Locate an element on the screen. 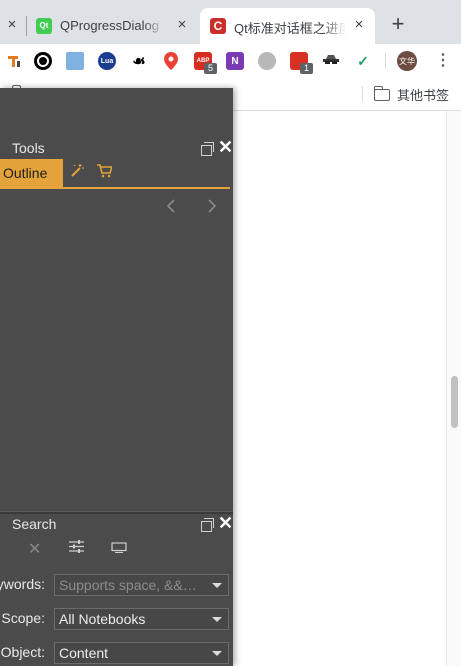 This screenshot has width=461, height=666. monitor-icon is located at coordinates (119, 548).